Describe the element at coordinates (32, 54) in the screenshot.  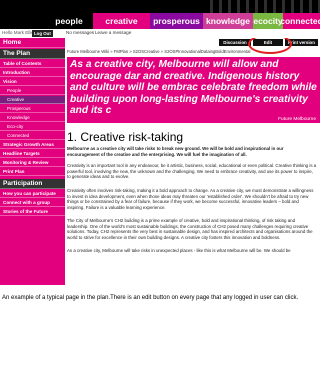
I see `sidebar-section-plan: The Plan` at that location.